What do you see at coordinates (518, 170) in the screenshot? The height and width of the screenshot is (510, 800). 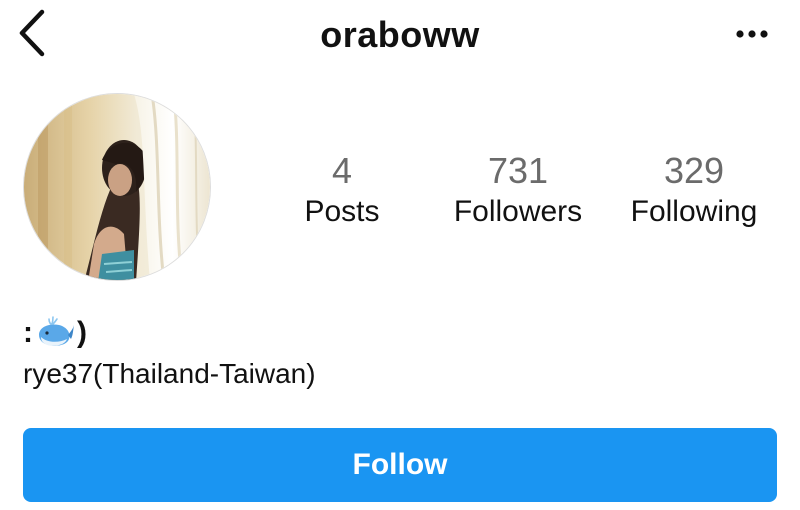 I see `followers-count: 731` at bounding box center [518, 170].